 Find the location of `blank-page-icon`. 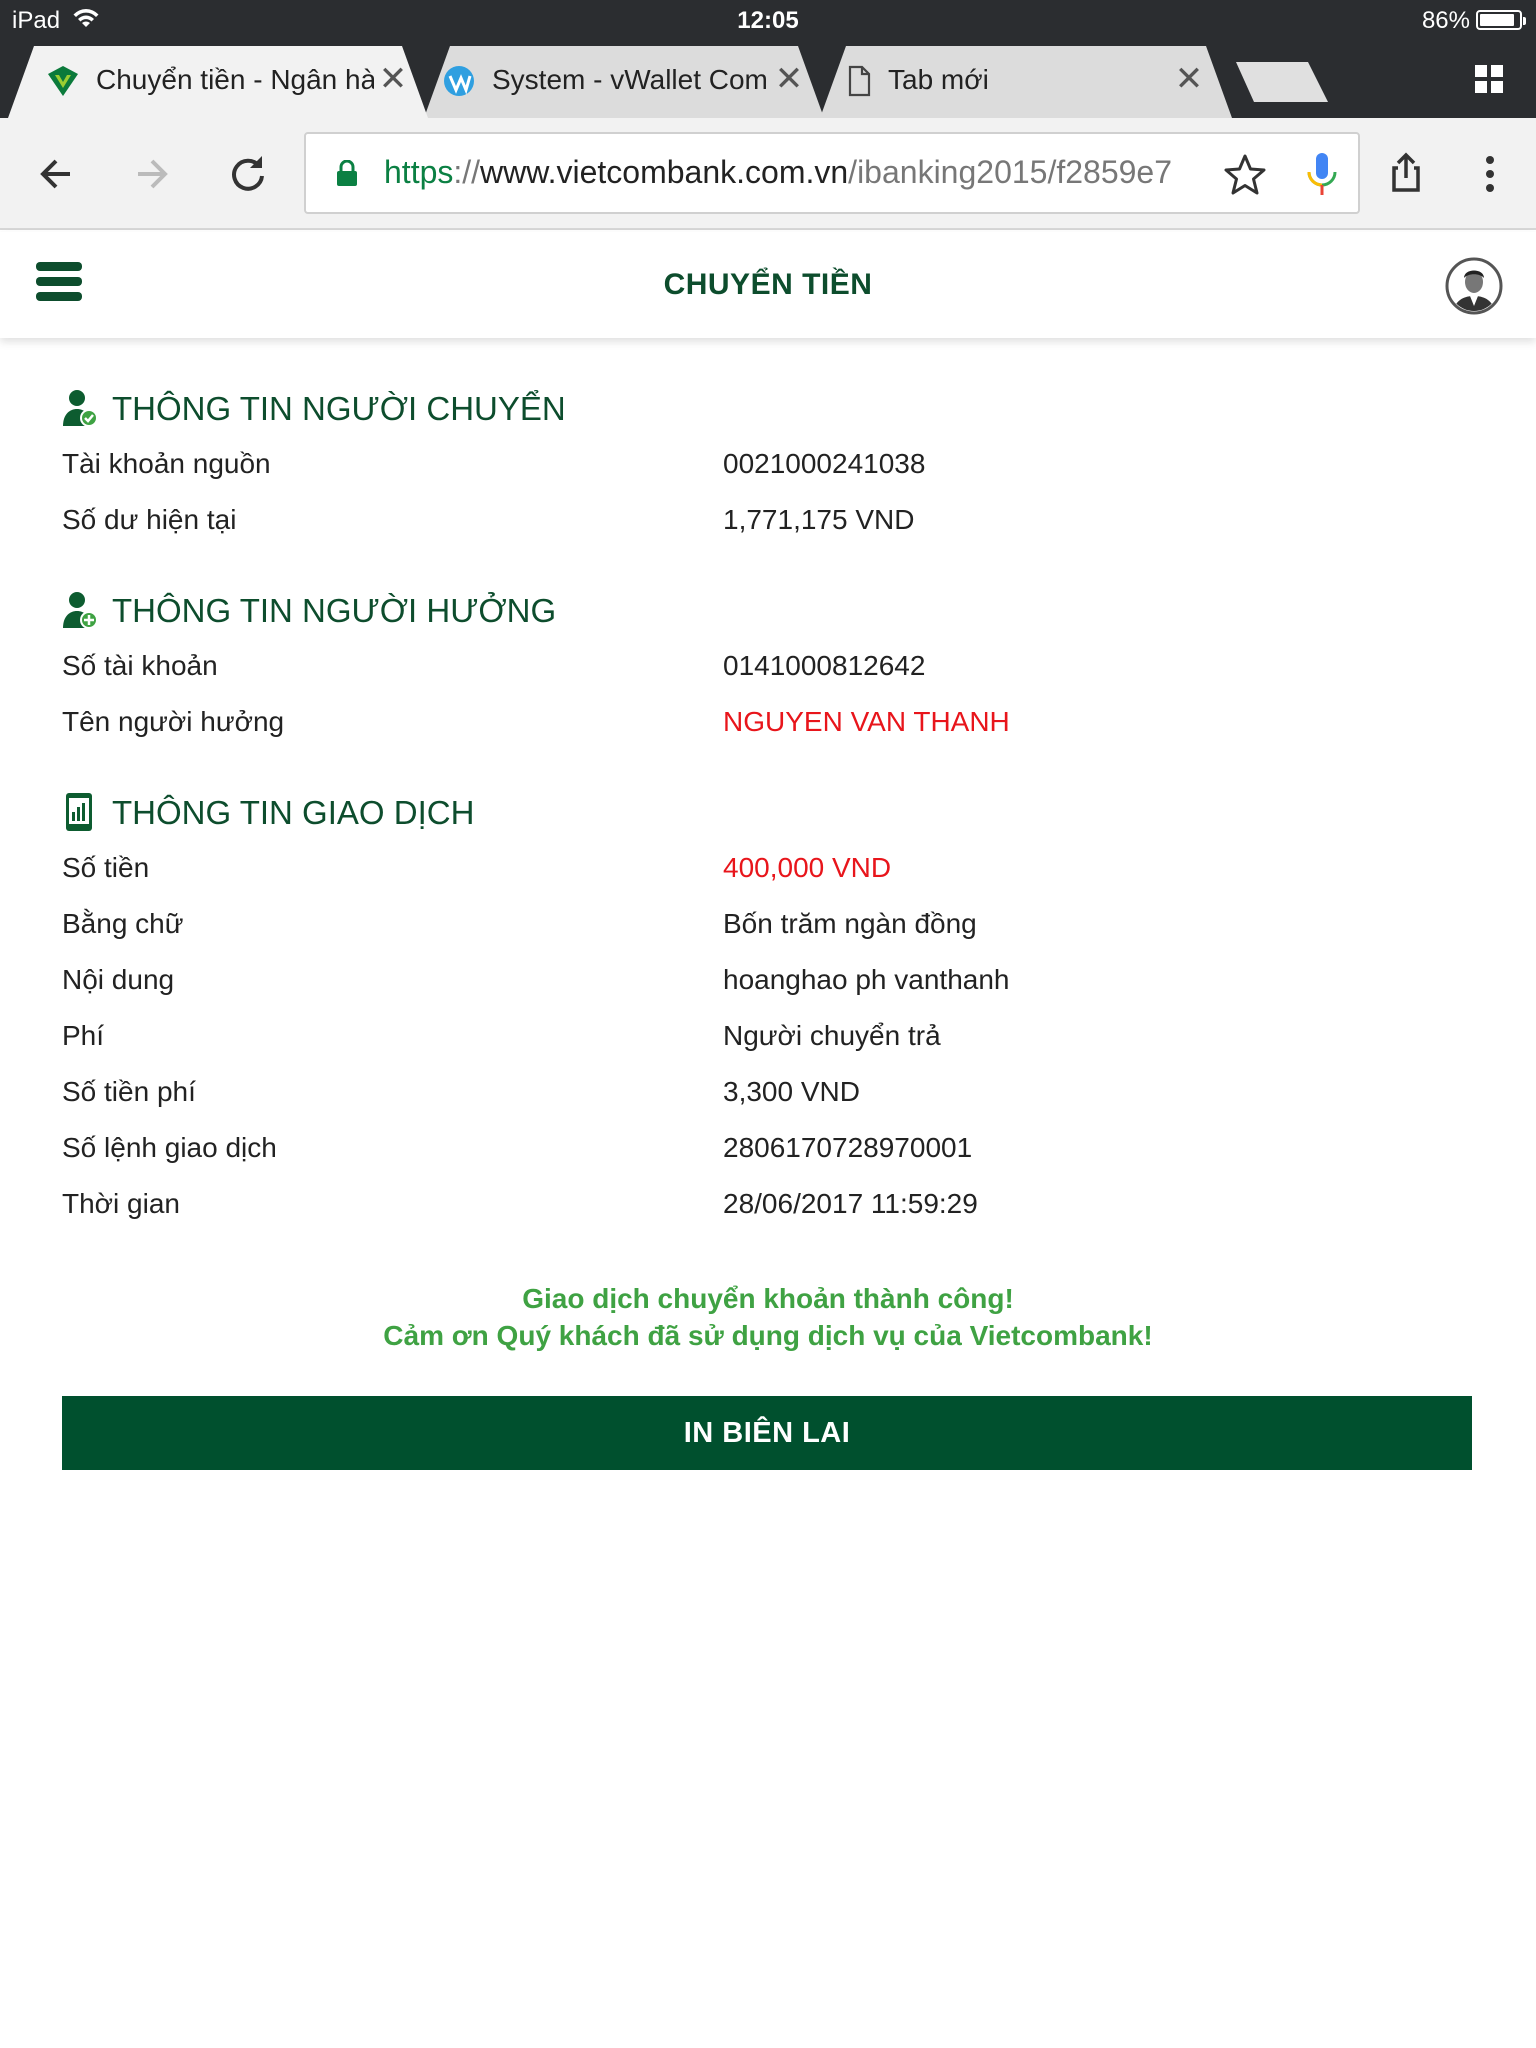

blank-page-icon is located at coordinates (859, 81).